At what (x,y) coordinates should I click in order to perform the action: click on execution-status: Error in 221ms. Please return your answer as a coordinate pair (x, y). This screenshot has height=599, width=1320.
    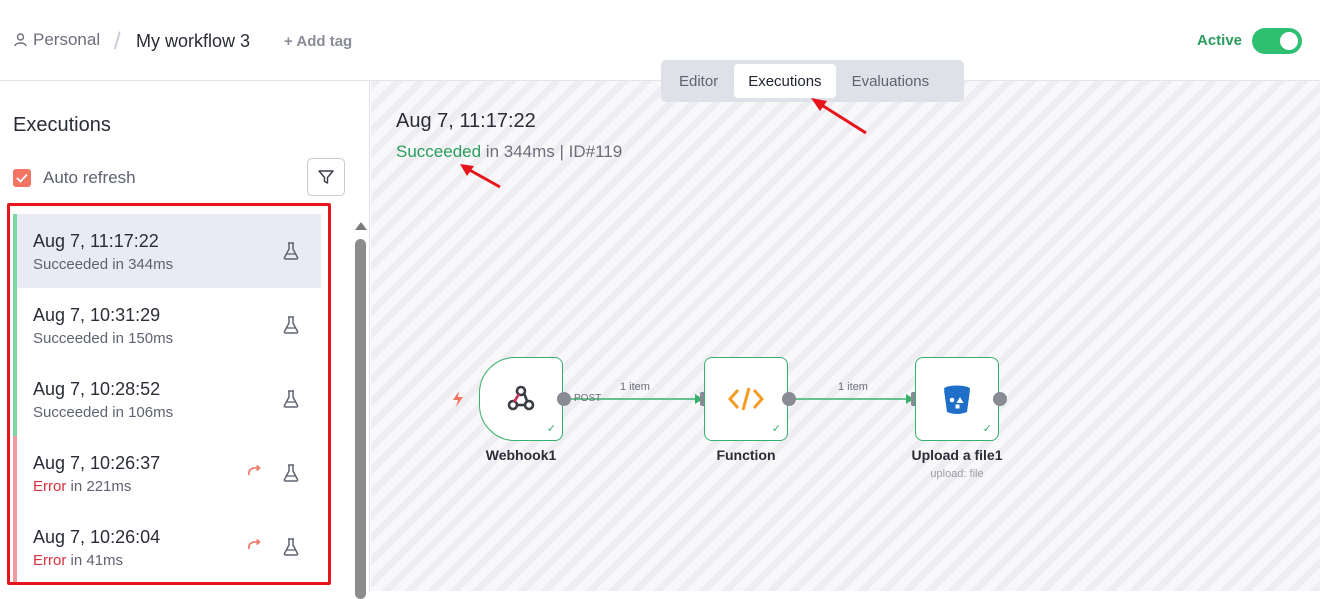
    Looking at the image, I should click on (82, 486).